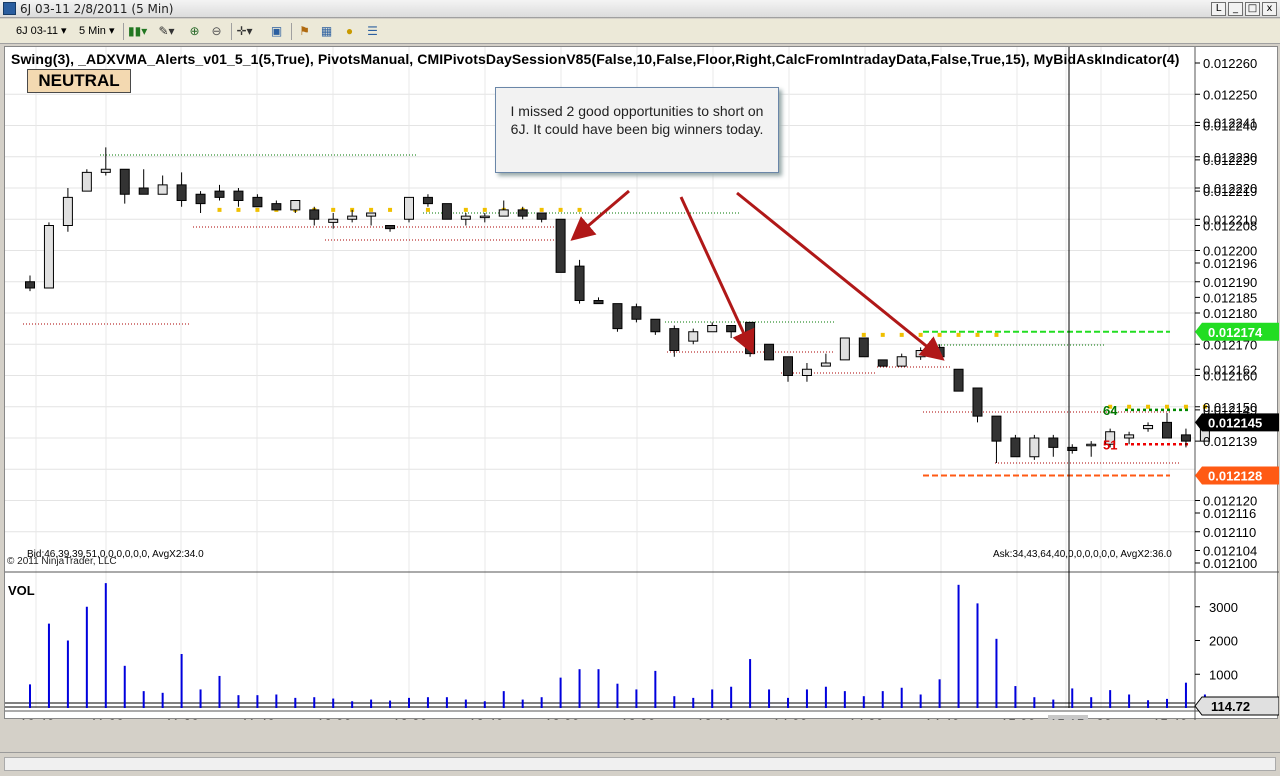 The height and width of the screenshot is (776, 1280). Describe the element at coordinates (1230, 63) in the screenshot. I see `price-tick-label: 0.012260` at that location.